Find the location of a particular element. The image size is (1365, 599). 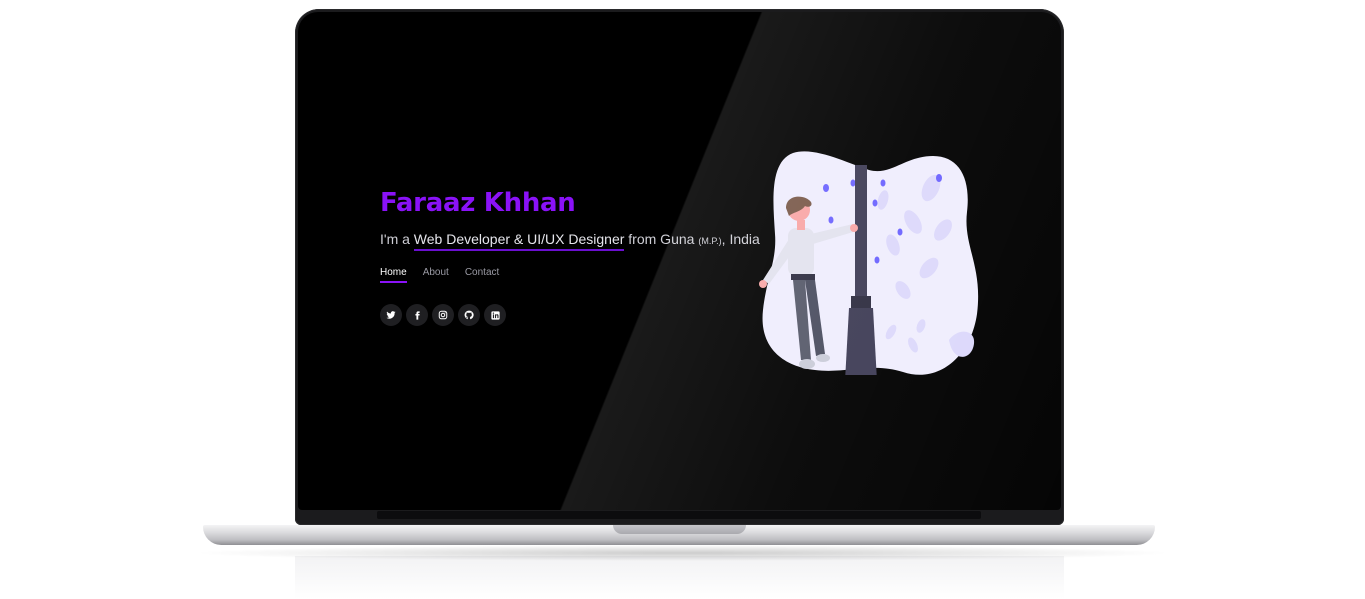

linkedin-link is located at coordinates (495, 315).